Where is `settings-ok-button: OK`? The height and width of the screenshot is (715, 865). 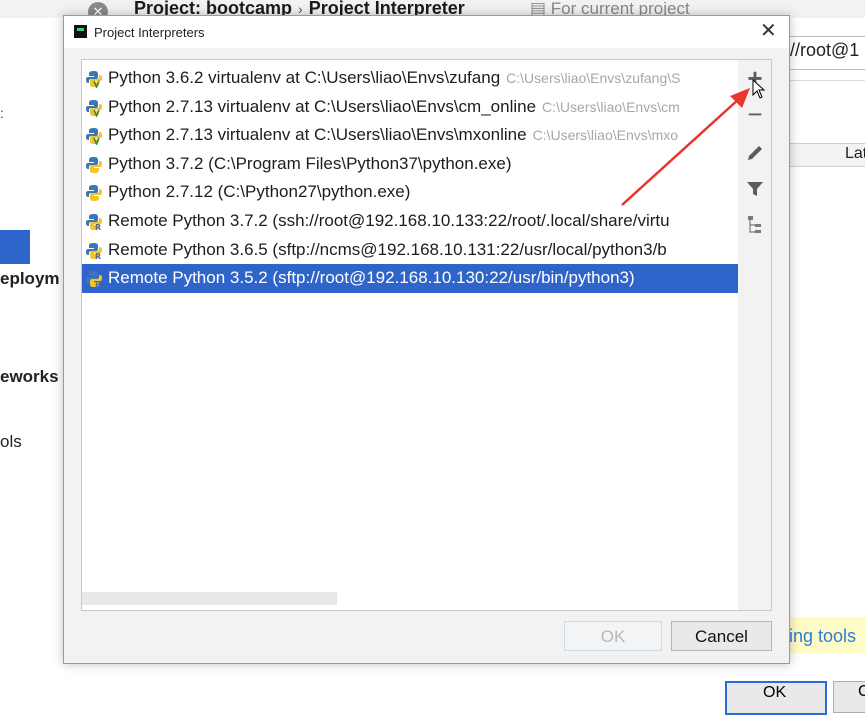
settings-ok-button: OK is located at coordinates (776, 698).